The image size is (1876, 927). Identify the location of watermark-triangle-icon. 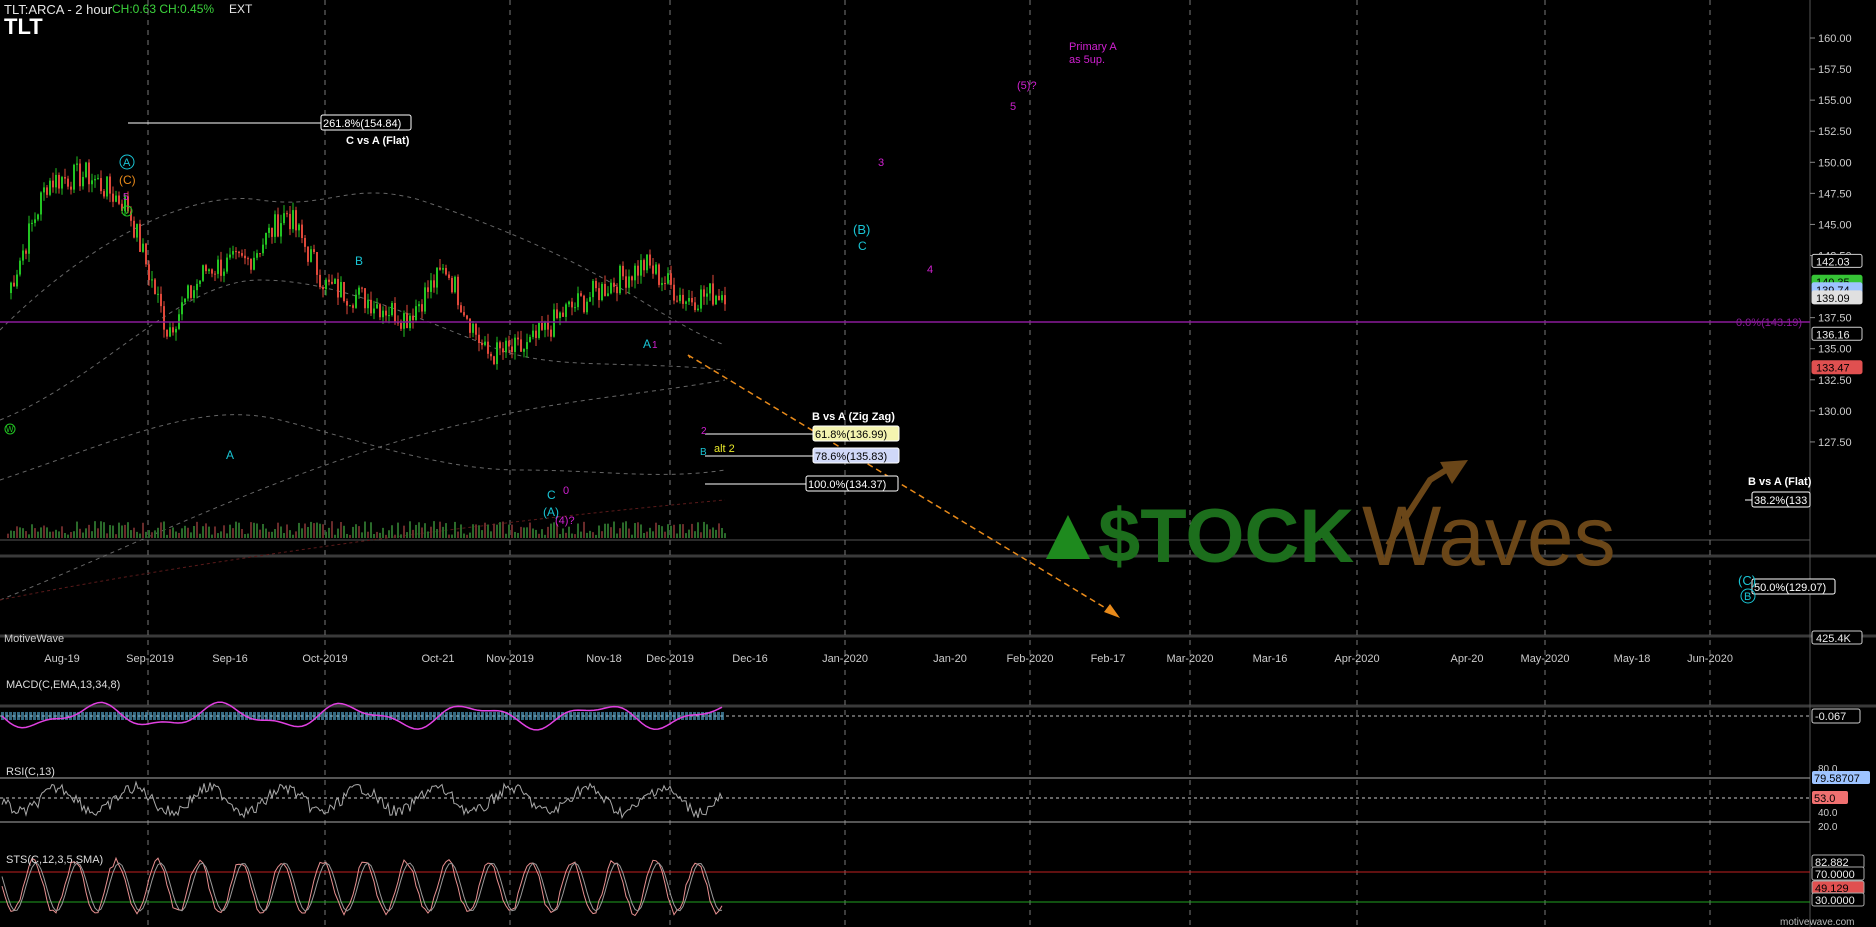
(1068, 537).